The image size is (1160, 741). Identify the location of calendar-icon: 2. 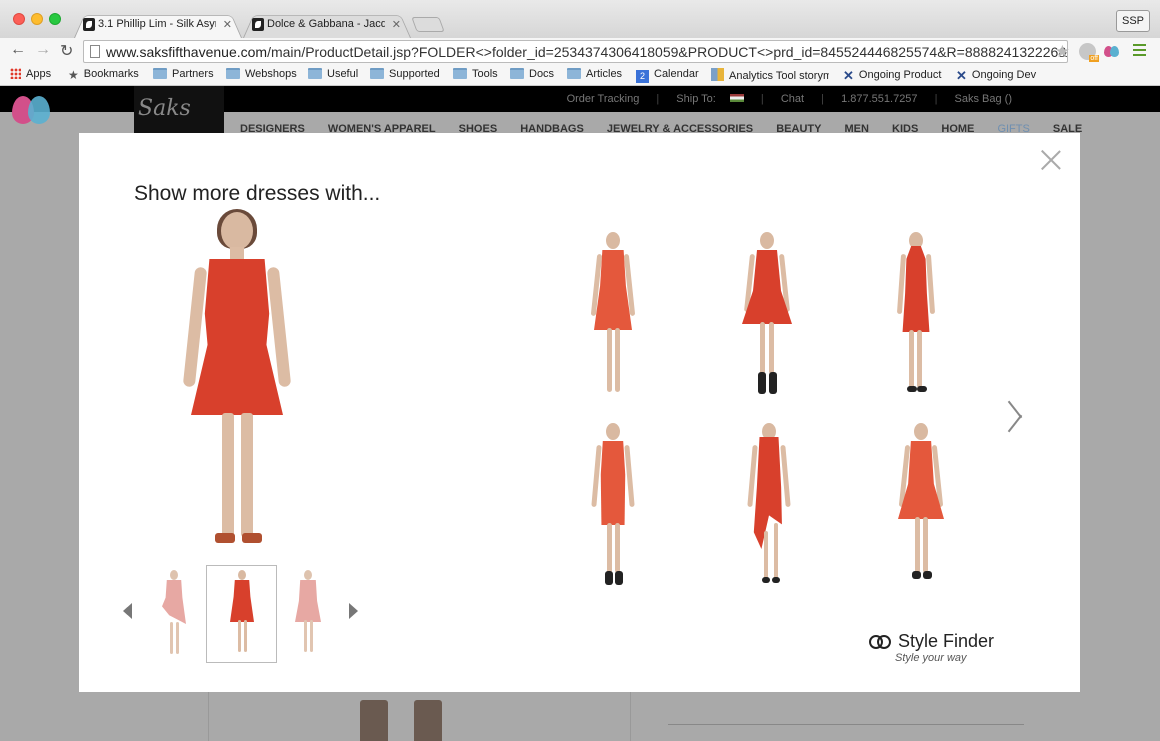
(642, 76).